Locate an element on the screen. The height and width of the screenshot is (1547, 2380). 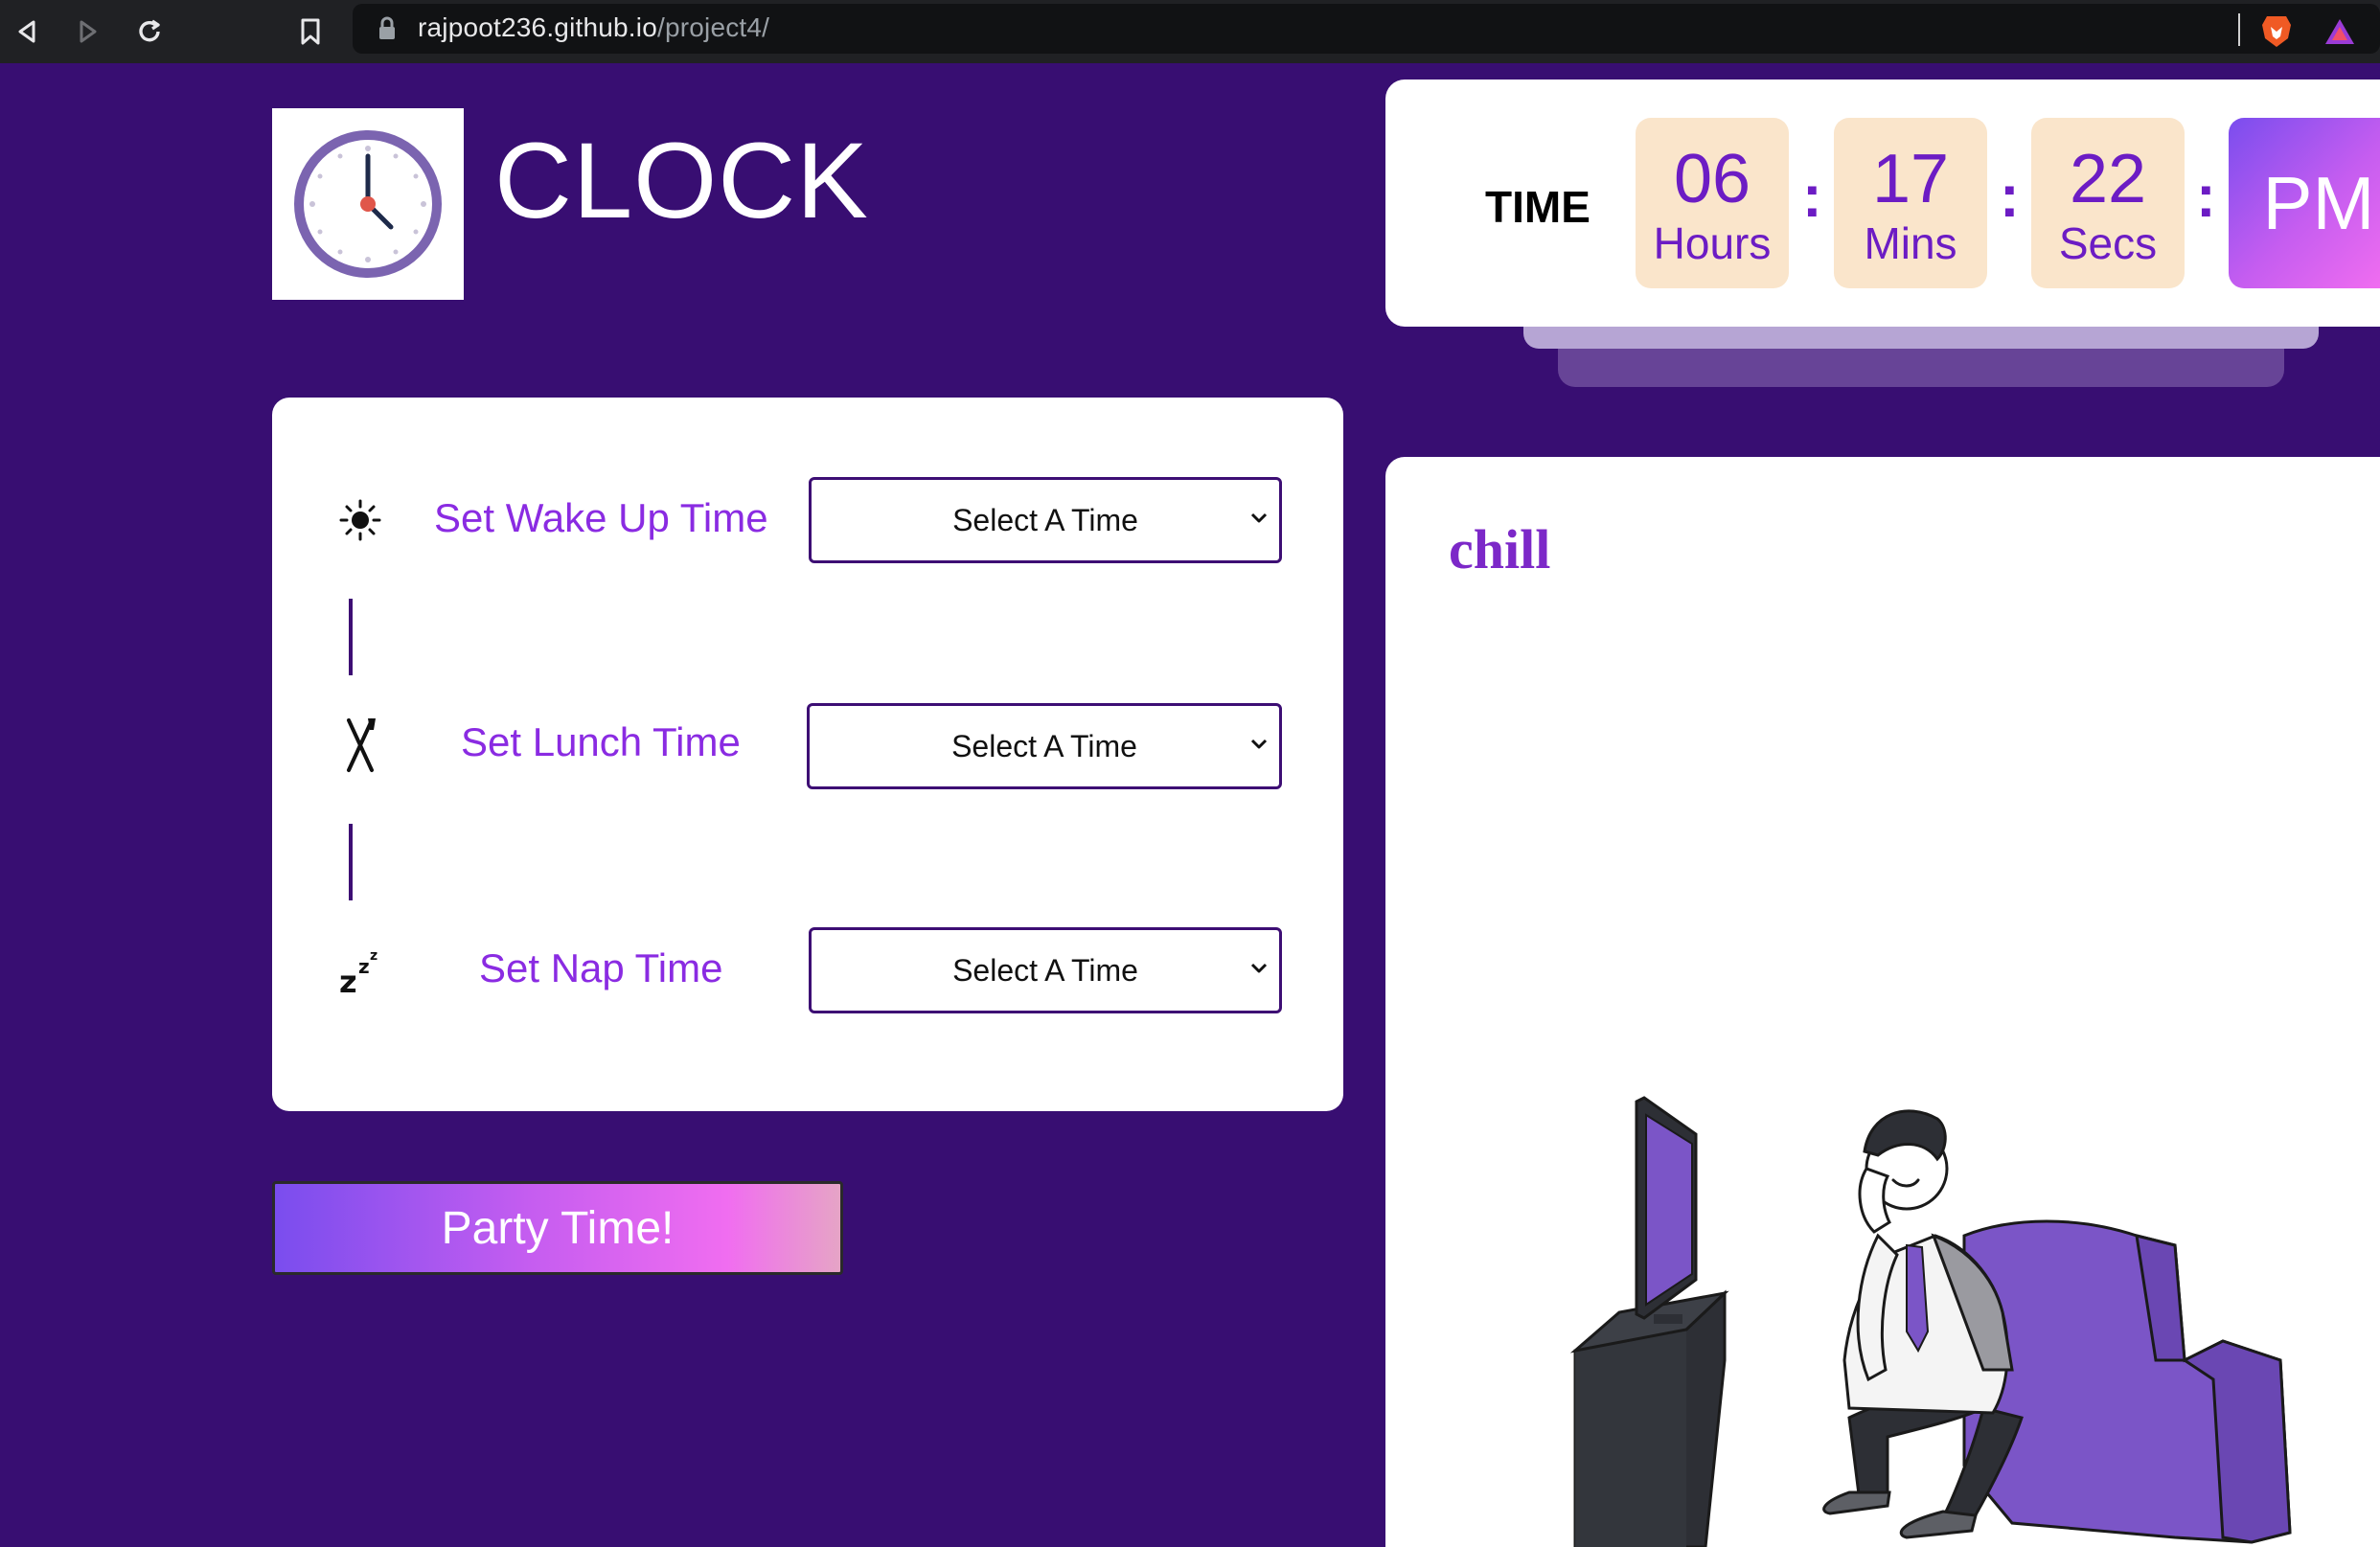
lunch-time-value: Select A Time is located at coordinates (1044, 745).